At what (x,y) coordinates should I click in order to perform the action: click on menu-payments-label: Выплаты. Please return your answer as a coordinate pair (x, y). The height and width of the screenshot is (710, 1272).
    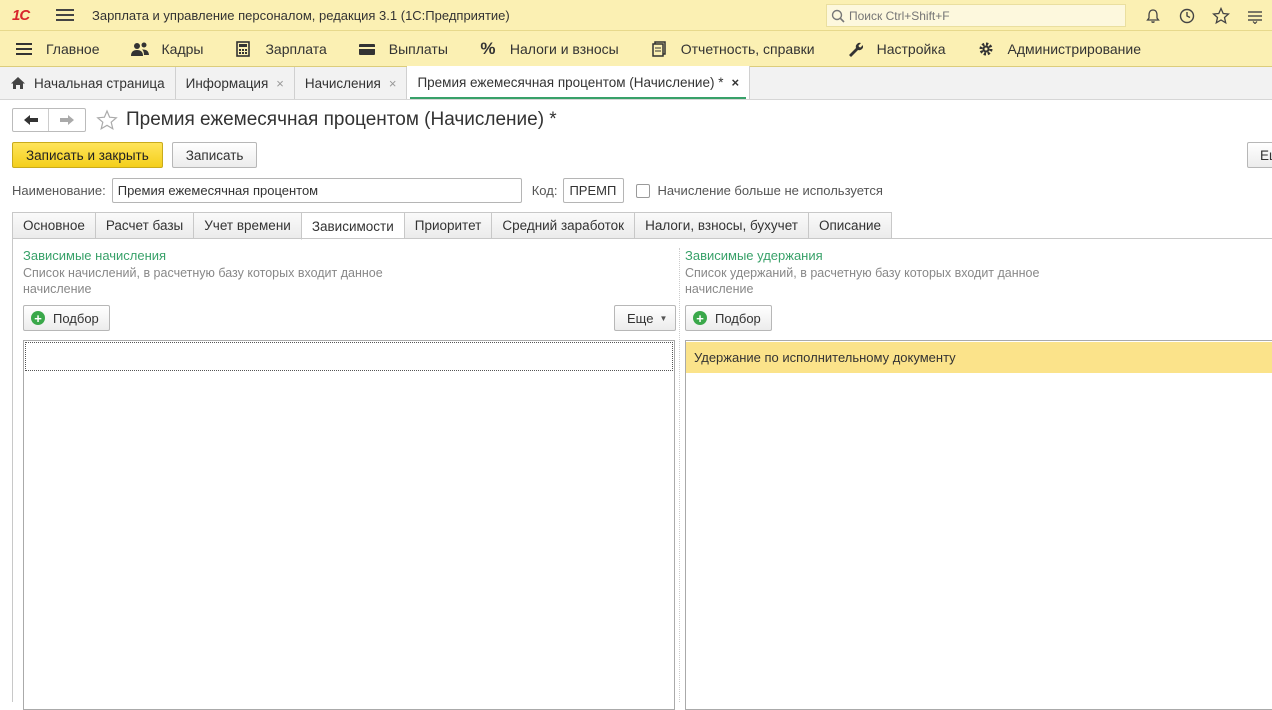
    Looking at the image, I should click on (418, 49).